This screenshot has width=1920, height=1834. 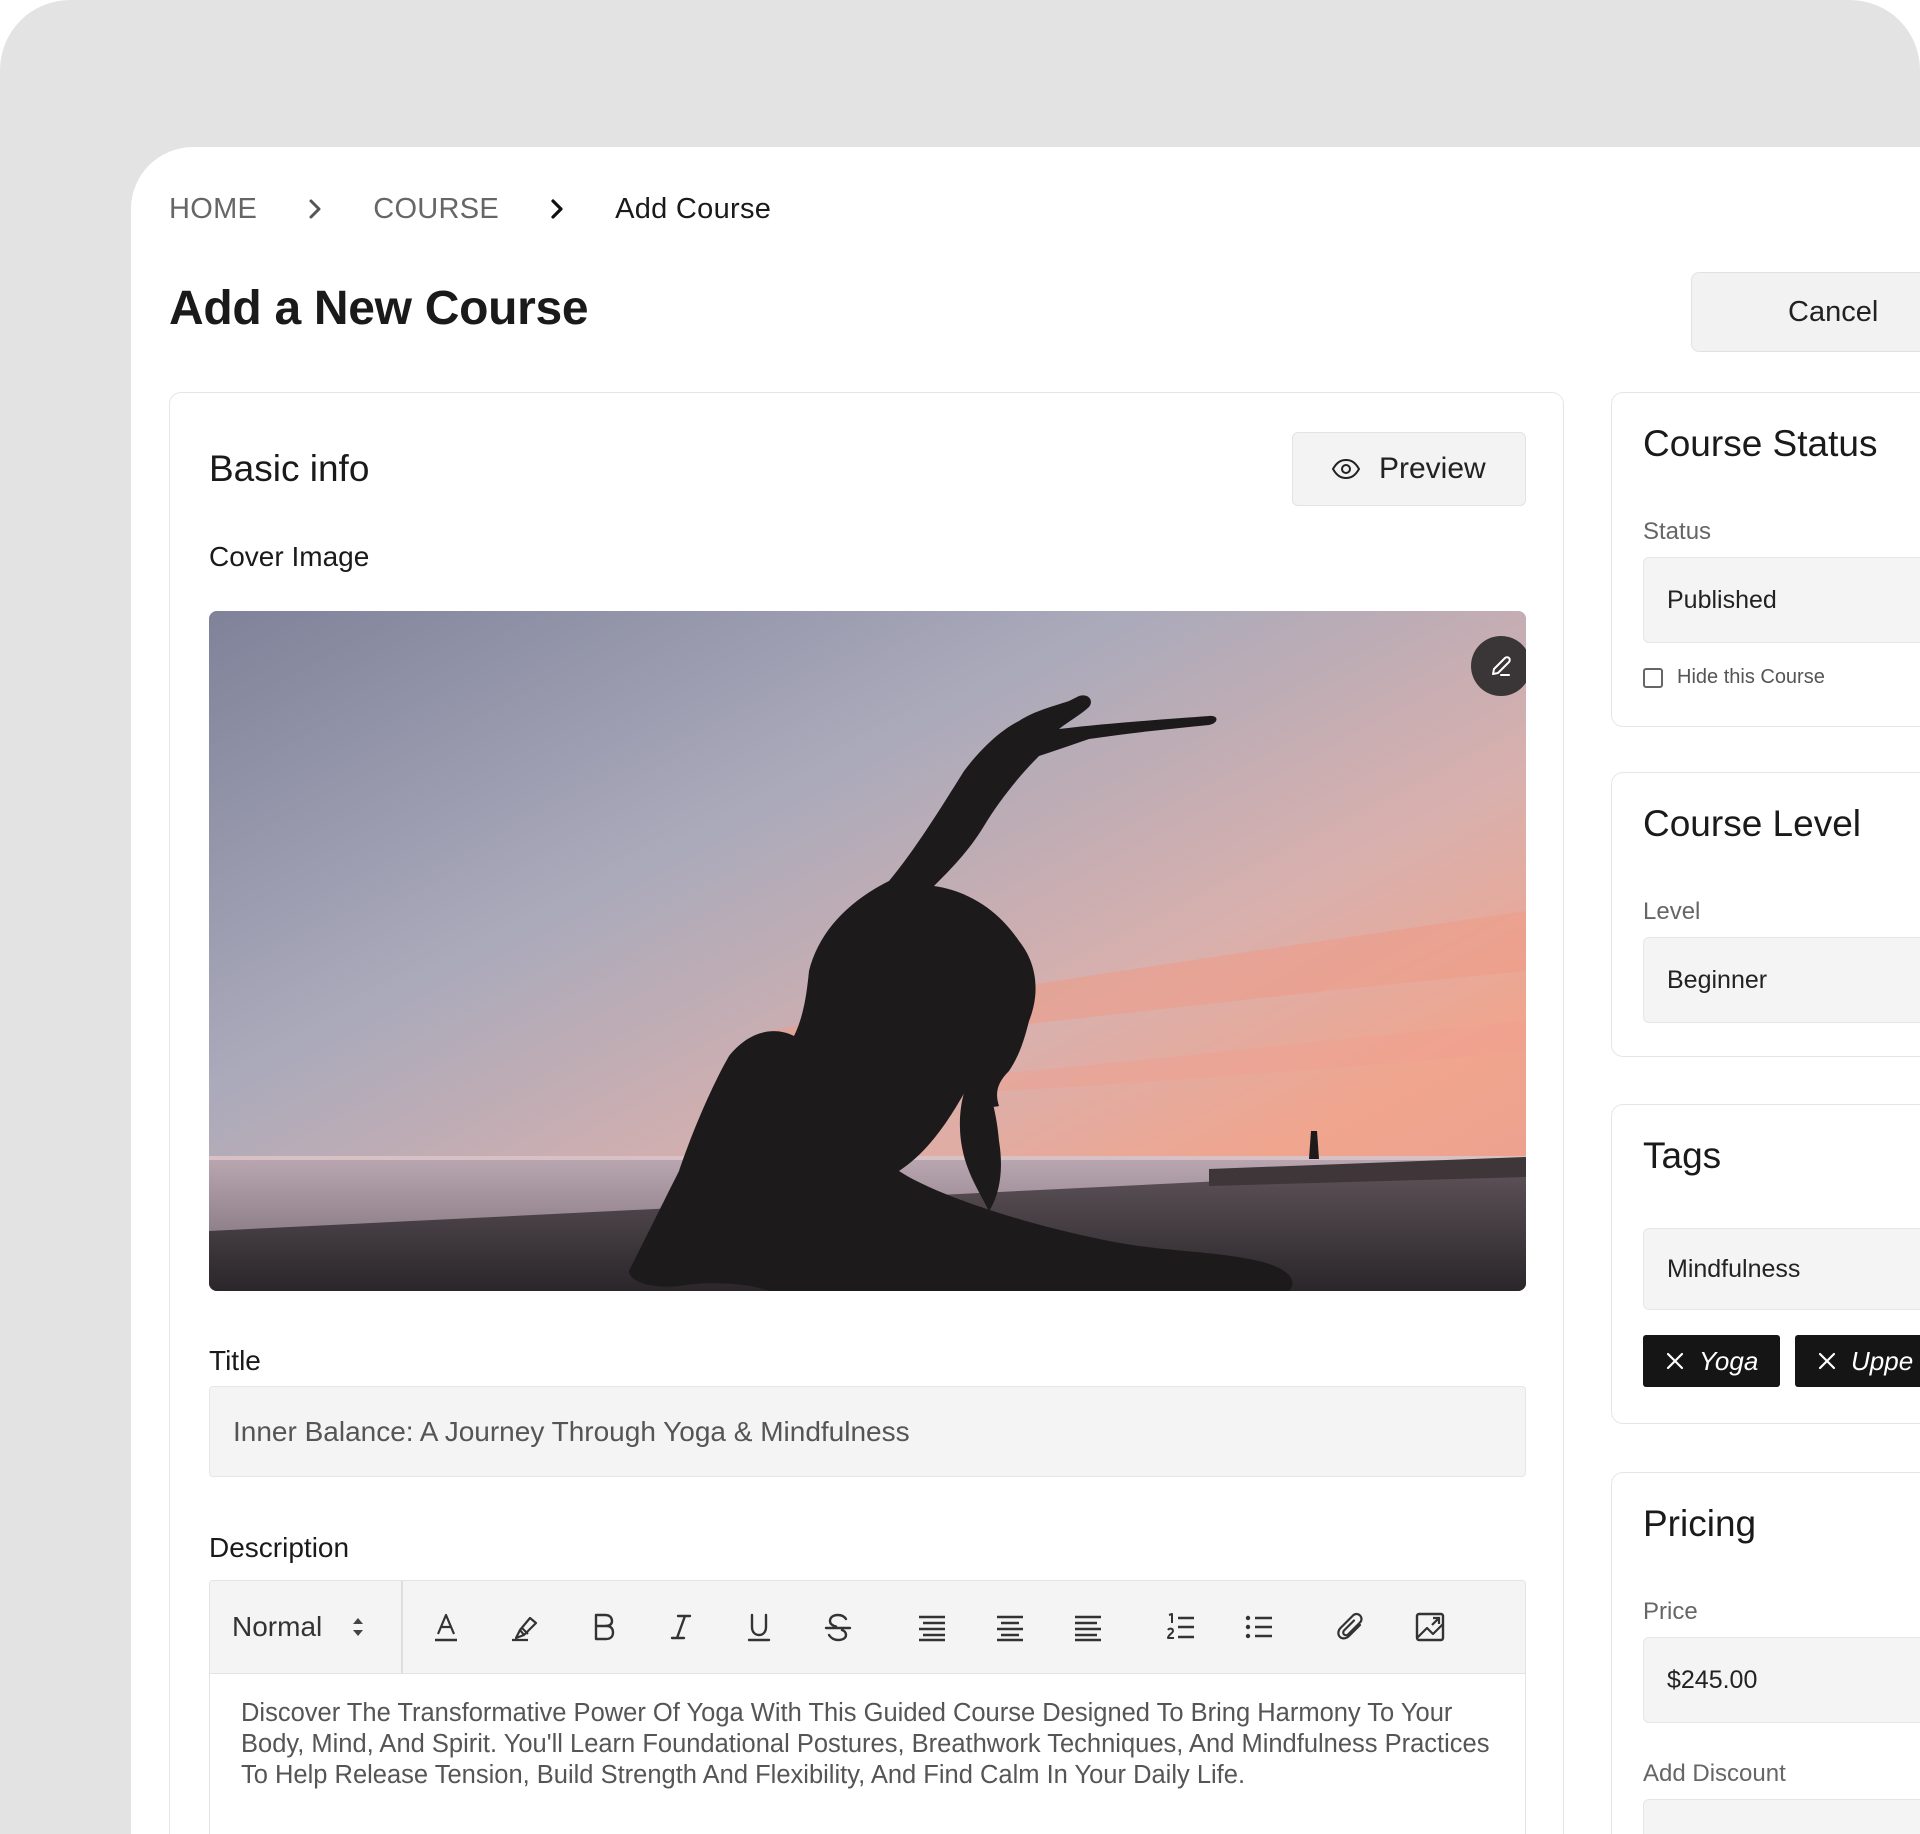 I want to click on page-title: Add a New Course, so click(x=379, y=308).